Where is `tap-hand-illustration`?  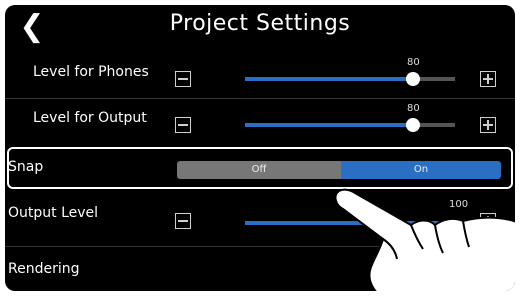
tap-hand-illustration is located at coordinates (424, 239).